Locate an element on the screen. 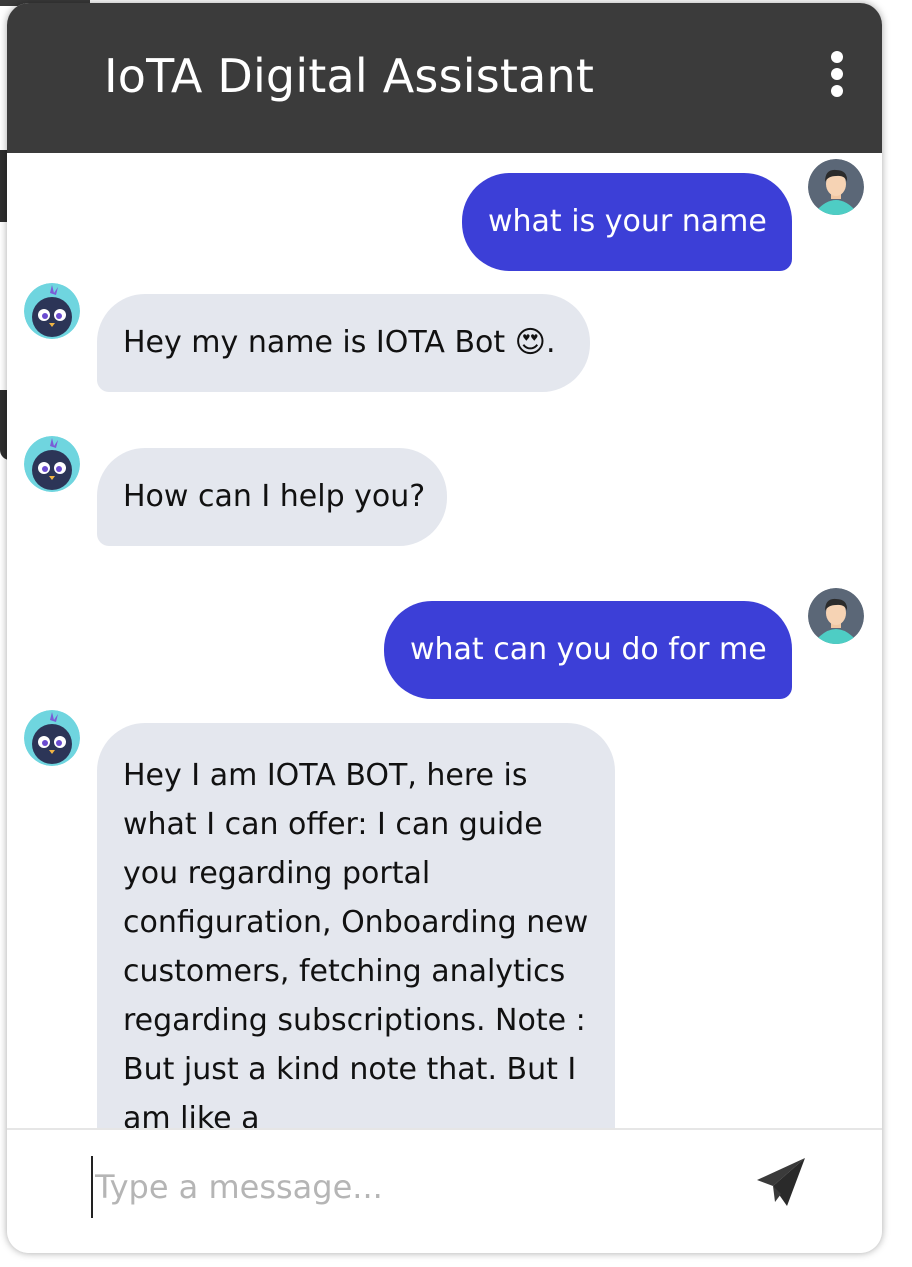  bot-message-bubble: Hey my name is IOTA Bot 😍. is located at coordinates (343, 343).